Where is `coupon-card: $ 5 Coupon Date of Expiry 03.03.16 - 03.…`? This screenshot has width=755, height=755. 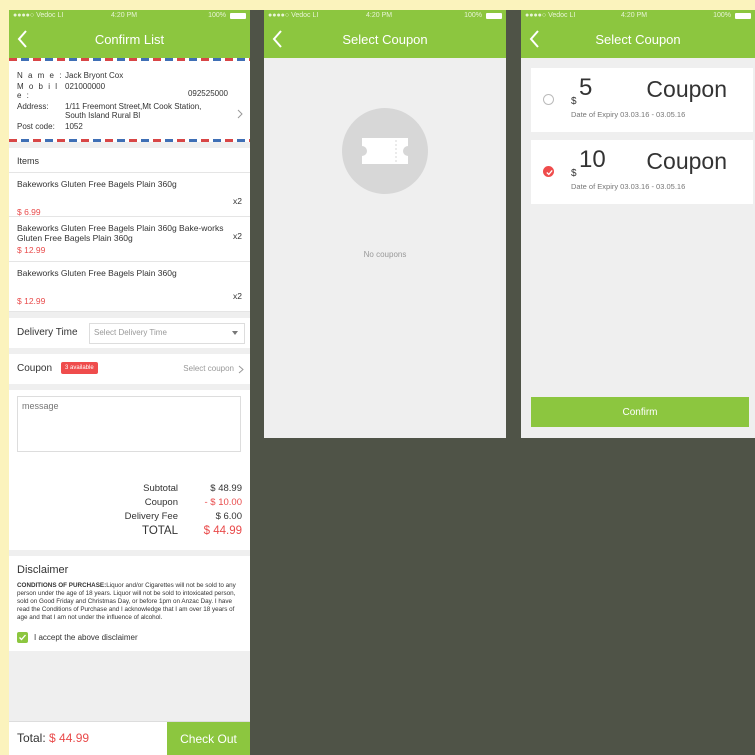 coupon-card: $ 5 Coupon Date of Expiry 03.03.16 - 03.… is located at coordinates (642, 100).